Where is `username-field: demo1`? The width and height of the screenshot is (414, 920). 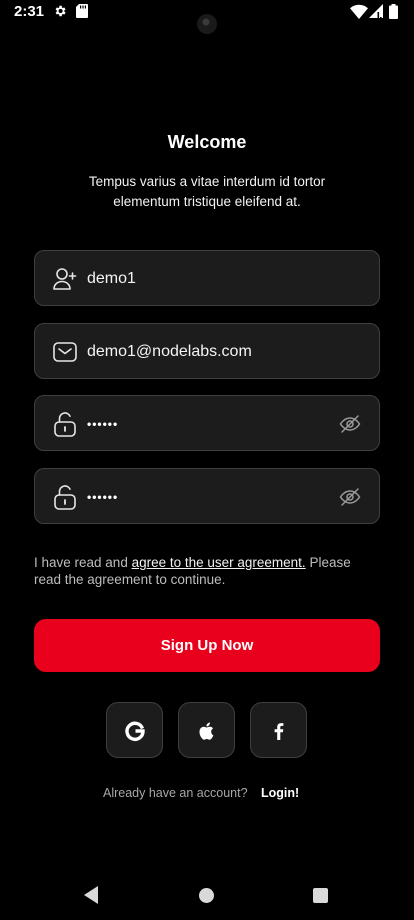 username-field: demo1 is located at coordinates (207, 278).